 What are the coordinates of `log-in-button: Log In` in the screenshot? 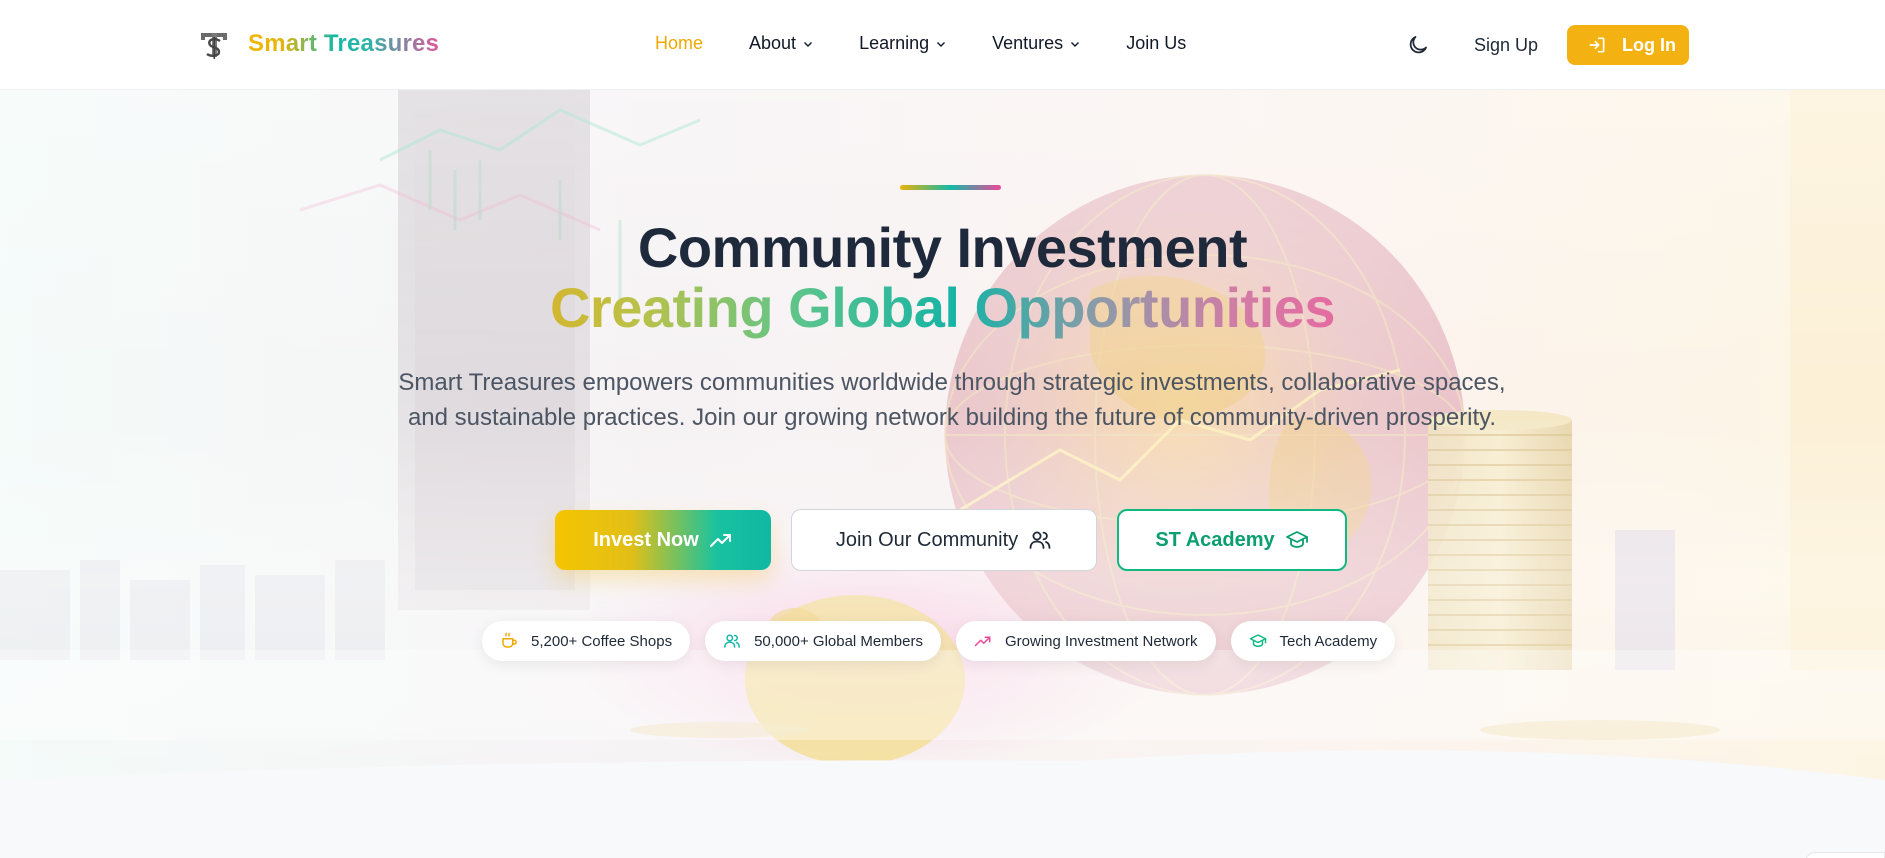 It's located at (1628, 45).